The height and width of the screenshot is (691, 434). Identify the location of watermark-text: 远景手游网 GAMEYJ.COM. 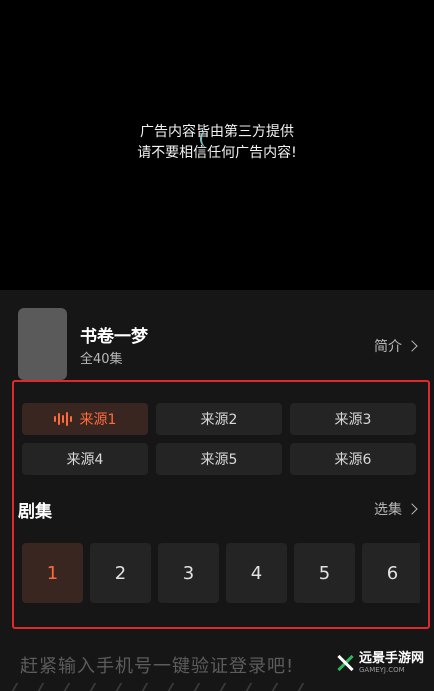
(391, 663).